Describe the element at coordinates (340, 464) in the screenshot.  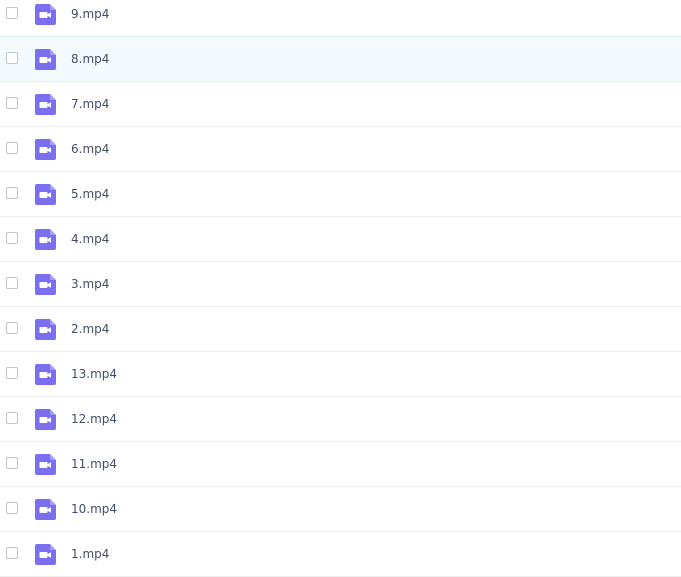
I see `file-row: 11.mp4` at that location.